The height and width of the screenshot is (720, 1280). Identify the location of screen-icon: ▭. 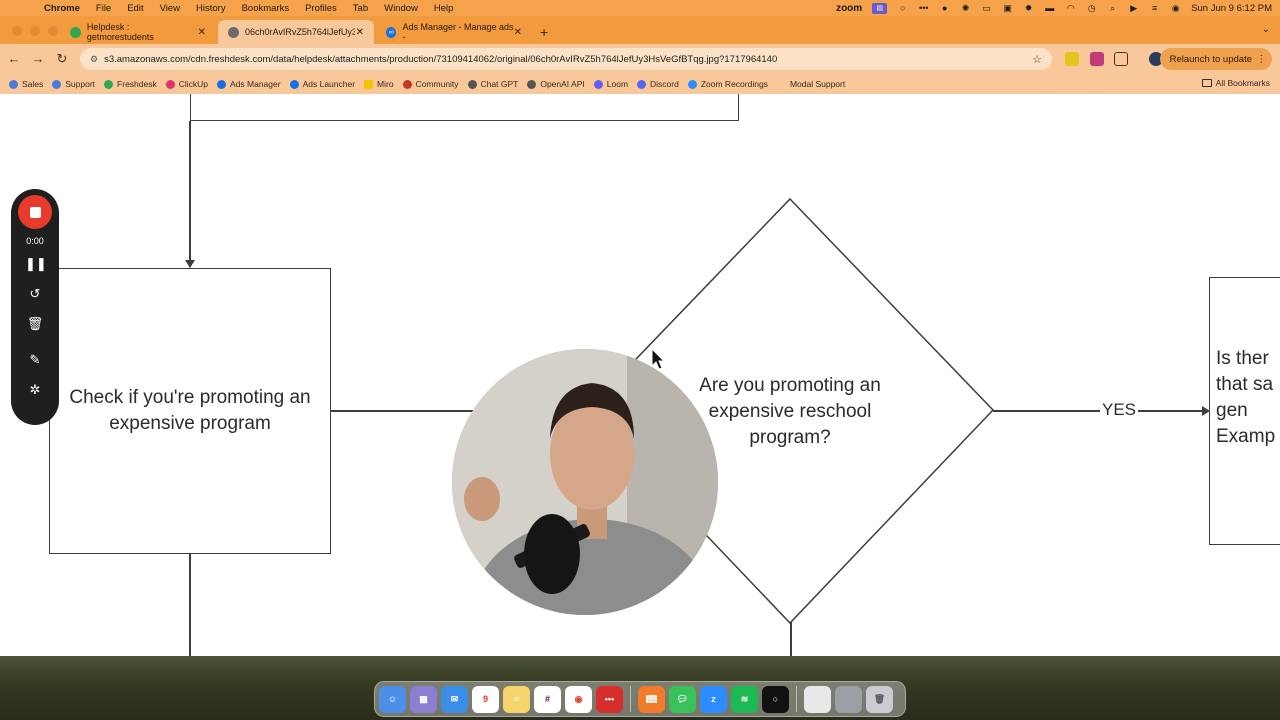
(986, 8).